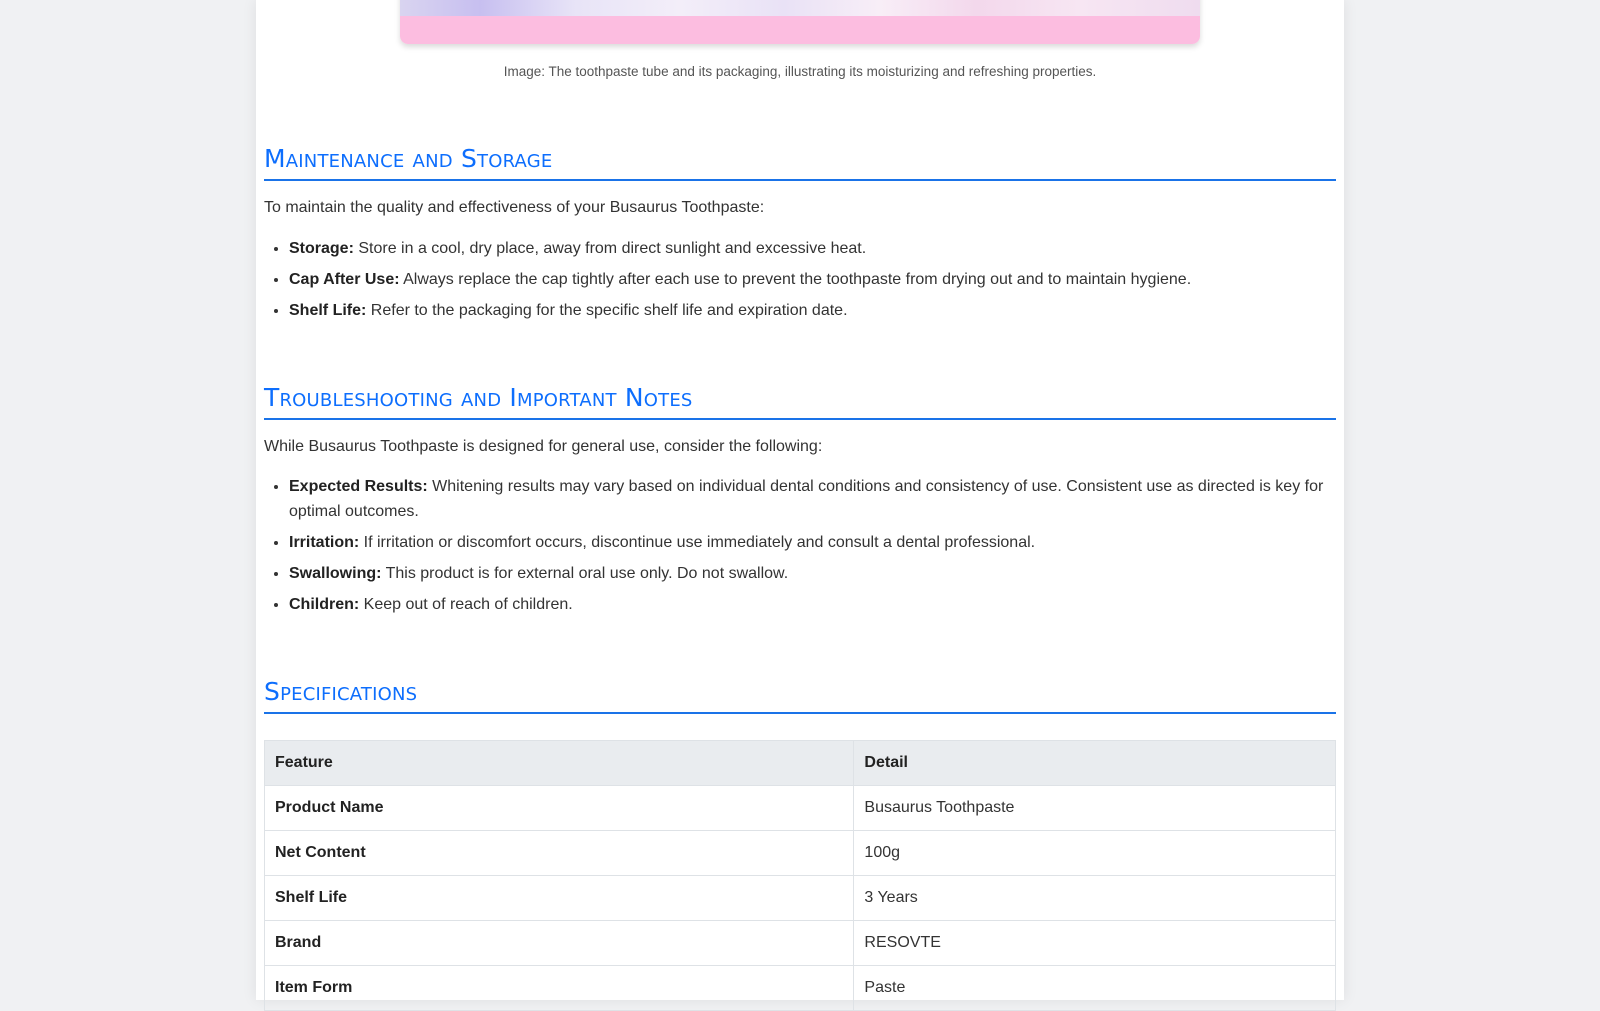 This screenshot has width=1600, height=1011. Describe the element at coordinates (335, 573) in the screenshot. I see `item-label: Swallowing:` at that location.